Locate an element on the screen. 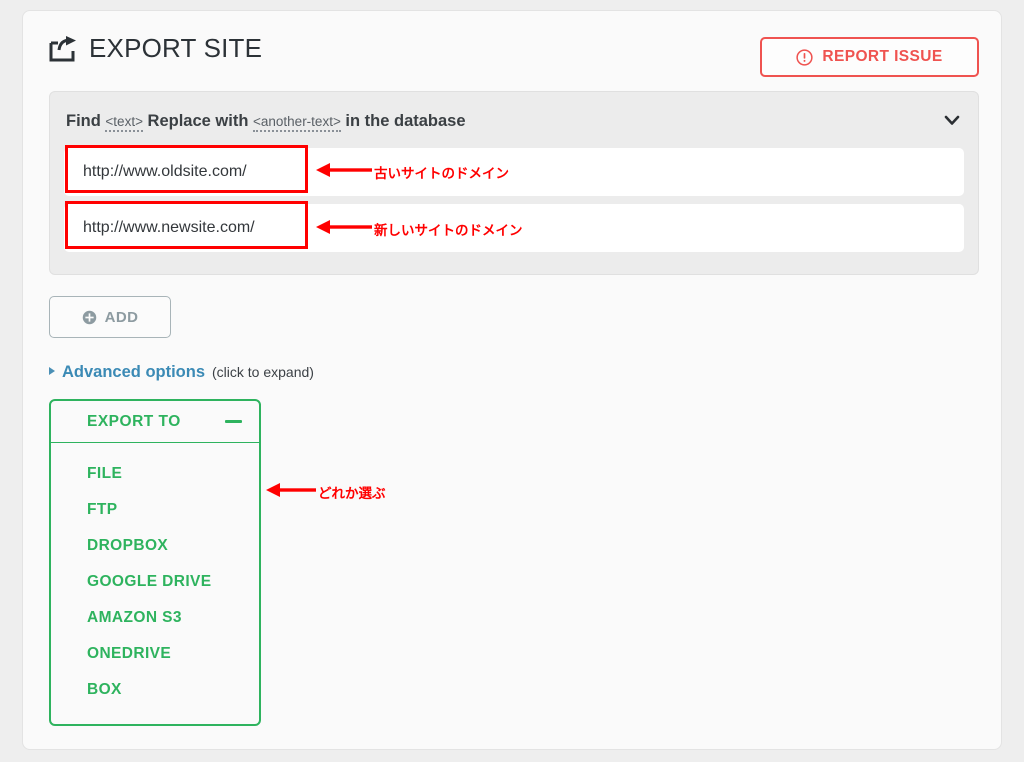 This screenshot has height=762, width=1024. export-option-box: BOX is located at coordinates (155, 690).